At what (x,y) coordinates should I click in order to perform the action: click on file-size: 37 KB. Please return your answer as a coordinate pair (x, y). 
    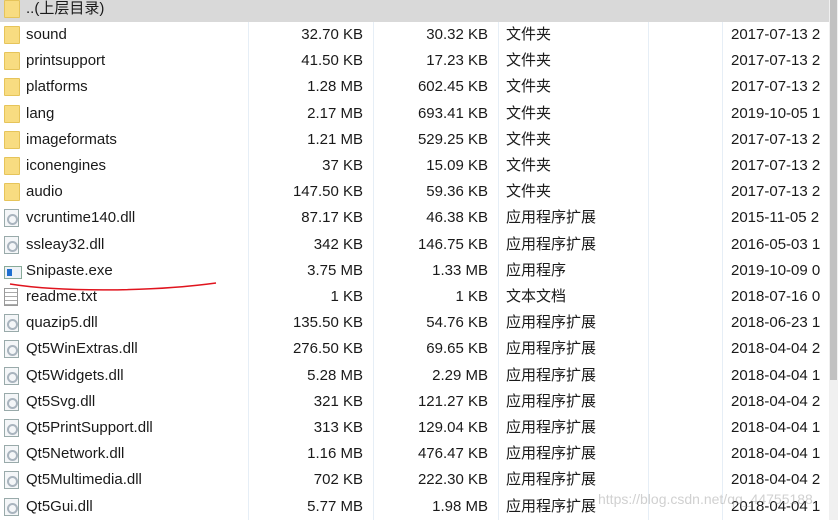
    Looking at the image, I should click on (342, 165).